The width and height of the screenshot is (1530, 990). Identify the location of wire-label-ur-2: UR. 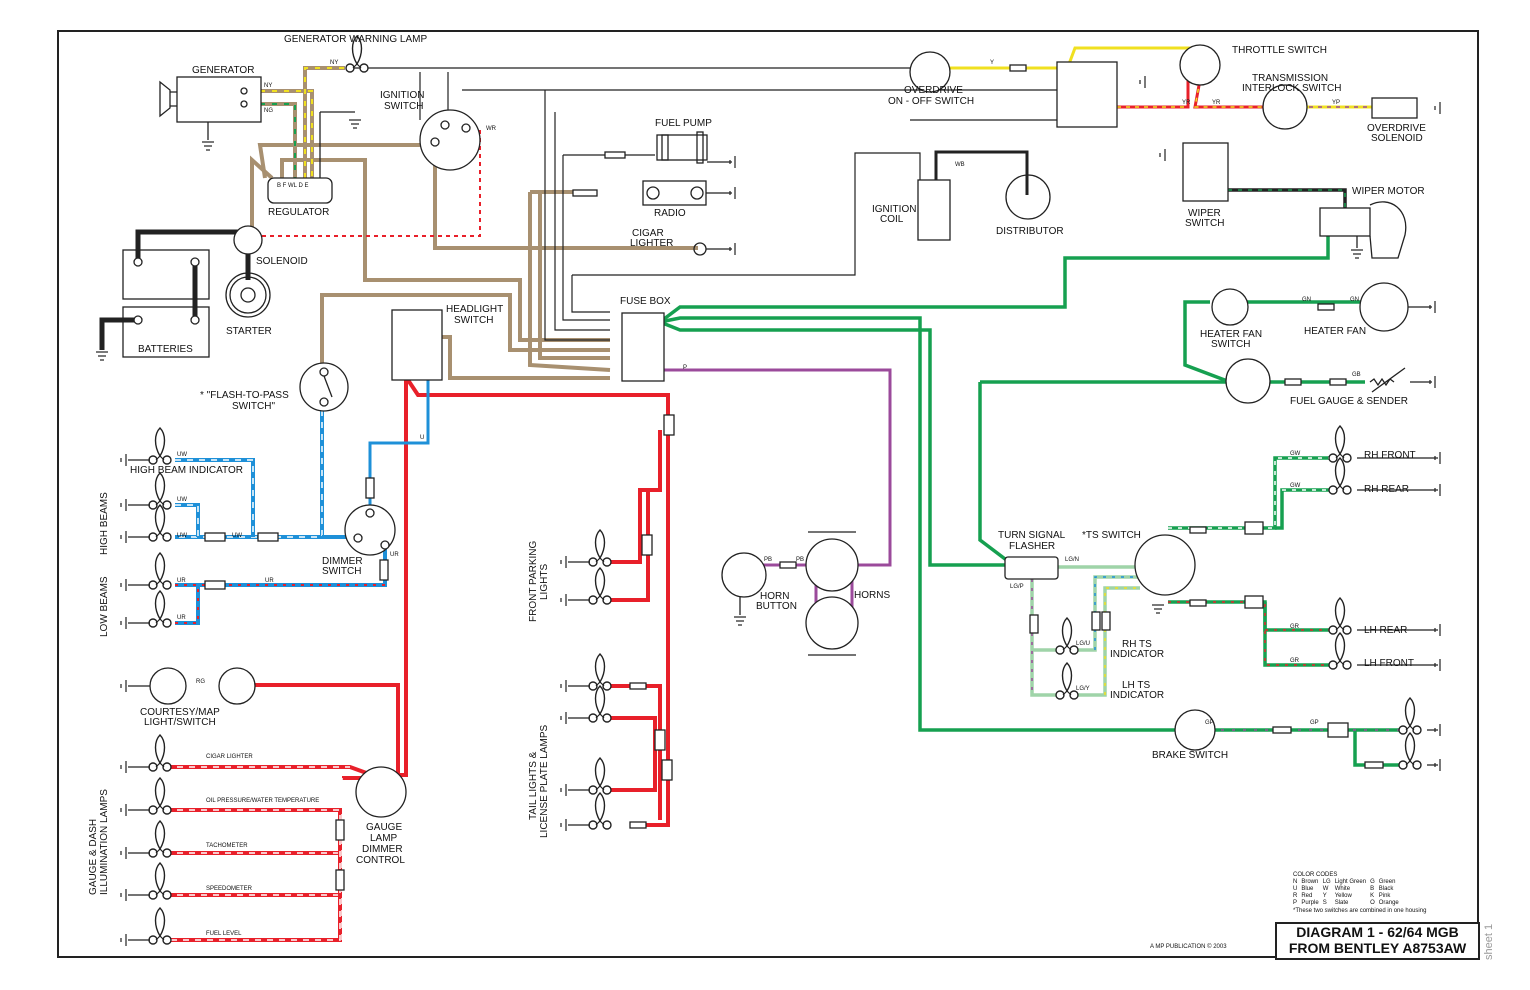
(269, 581).